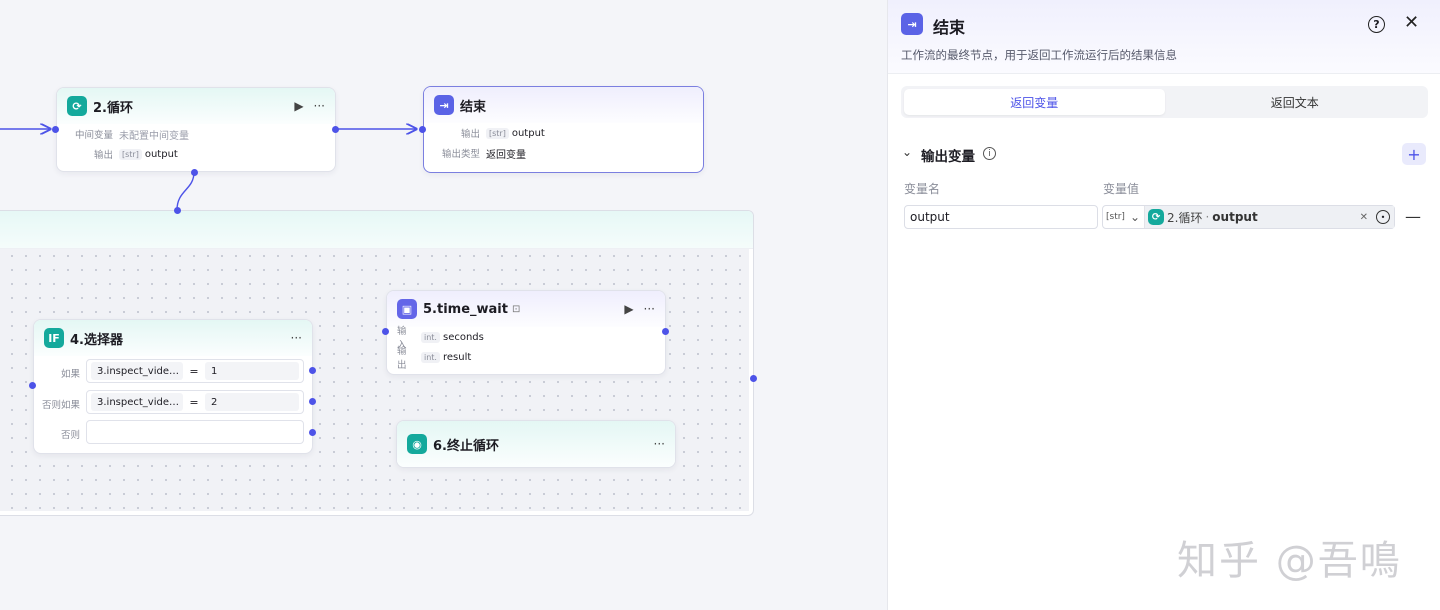 Image resolution: width=1440 pixels, height=610 pixels. What do you see at coordinates (54, 338) in the screenshot?
I see `if-icon: IF` at bounding box center [54, 338].